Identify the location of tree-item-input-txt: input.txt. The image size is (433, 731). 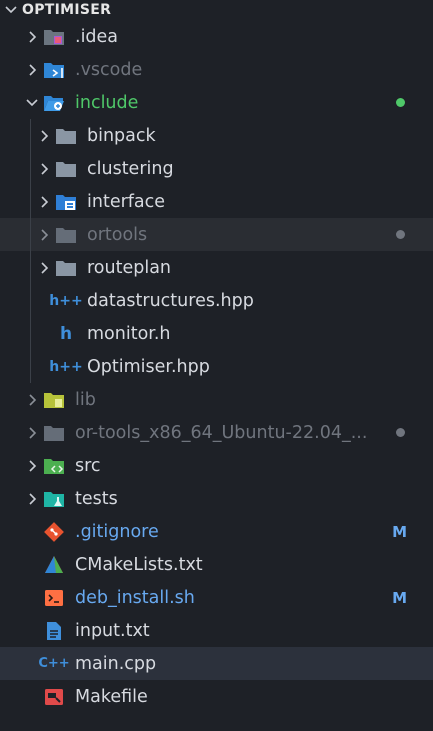
(216, 630).